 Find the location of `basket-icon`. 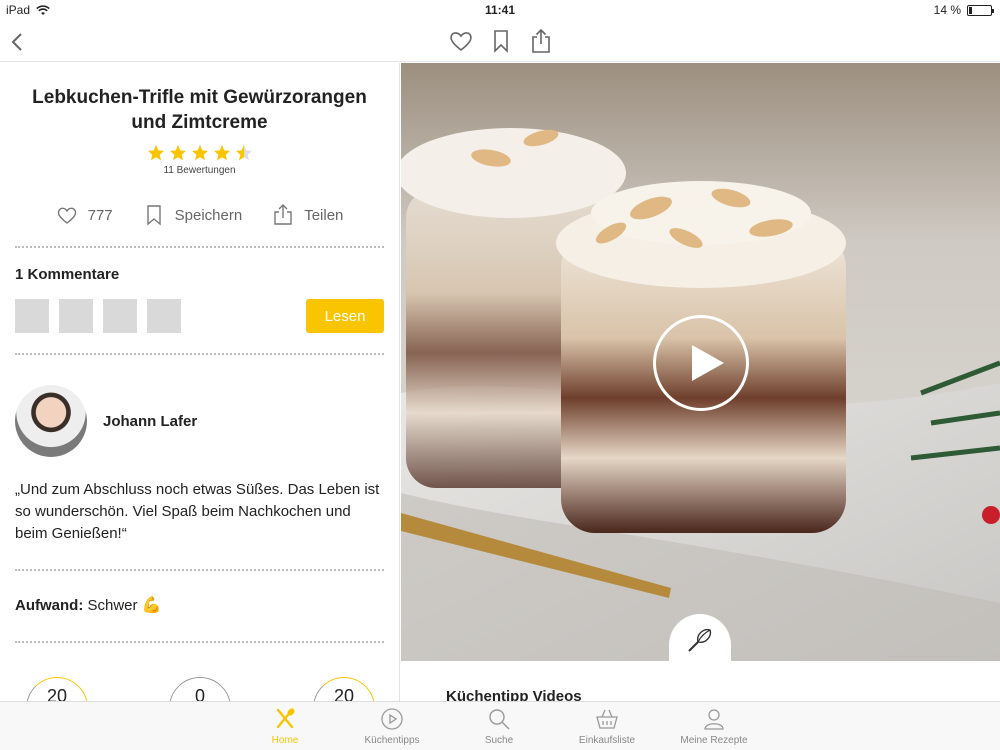

basket-icon is located at coordinates (607, 719).